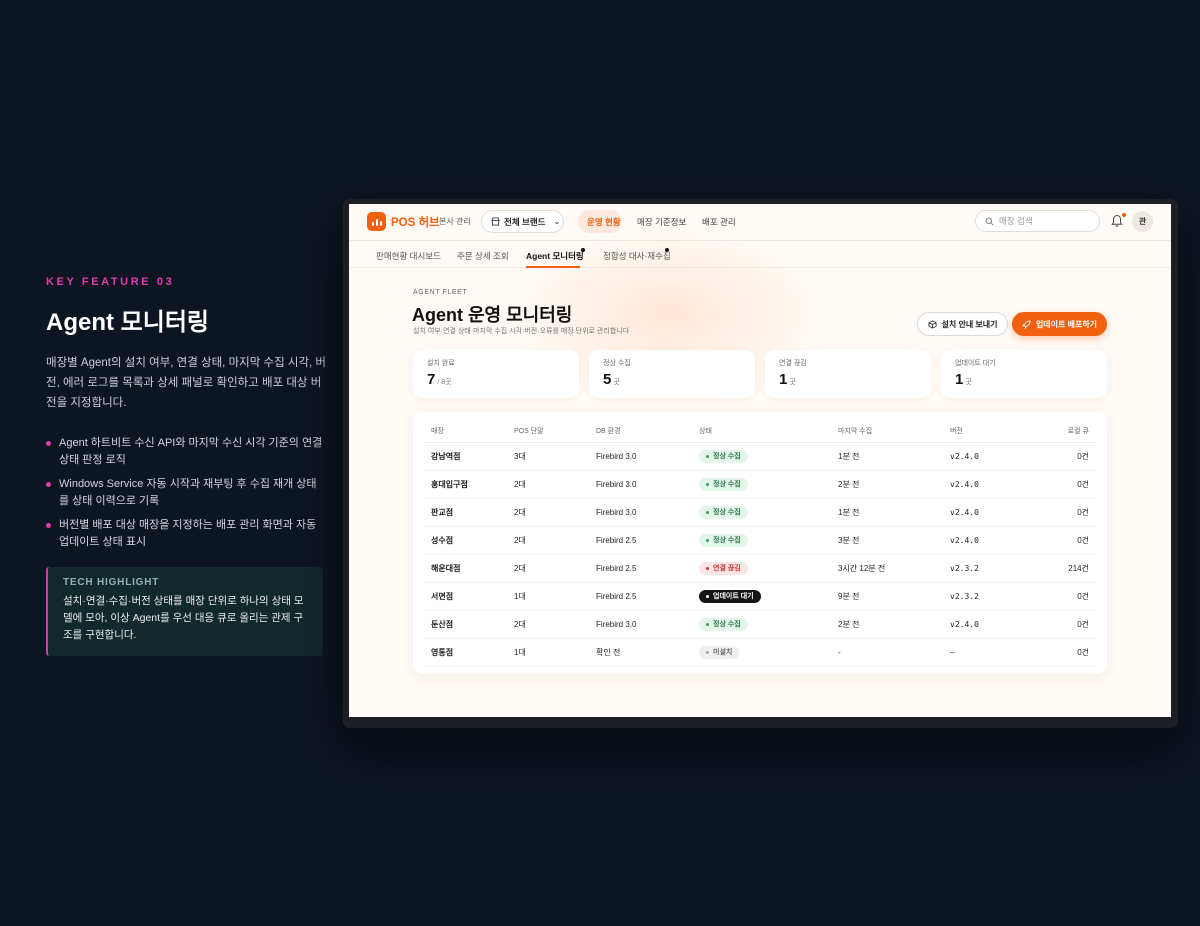 This screenshot has width=1200, height=926. What do you see at coordinates (647, 652) in the screenshot?
I see `cell-db: 확인 전` at bounding box center [647, 652].